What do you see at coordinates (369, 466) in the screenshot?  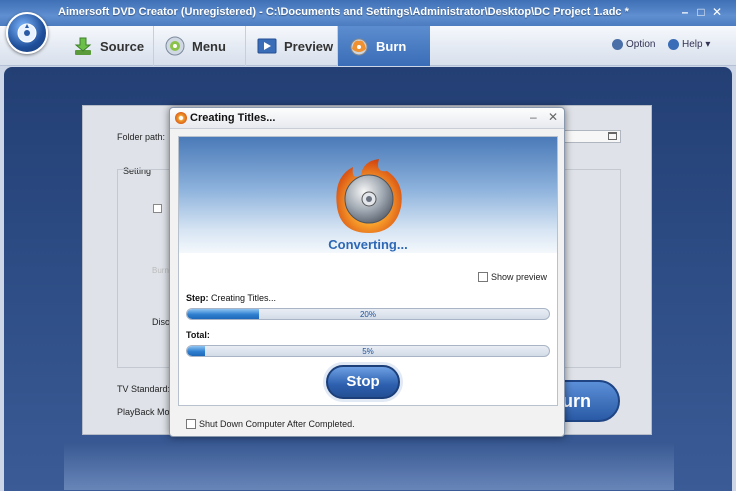 I see `workspace-floor` at bounding box center [369, 466].